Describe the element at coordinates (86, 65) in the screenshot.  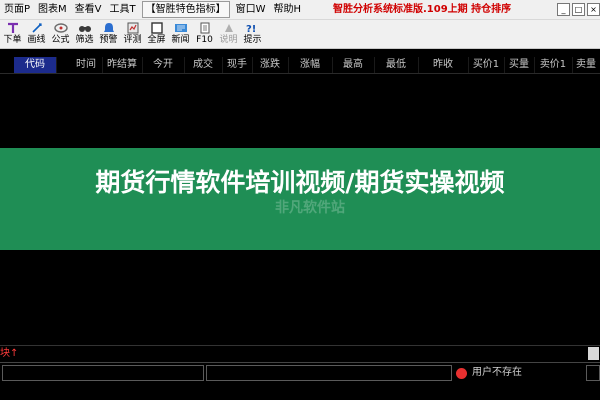
I see `col-time: 时间` at that location.